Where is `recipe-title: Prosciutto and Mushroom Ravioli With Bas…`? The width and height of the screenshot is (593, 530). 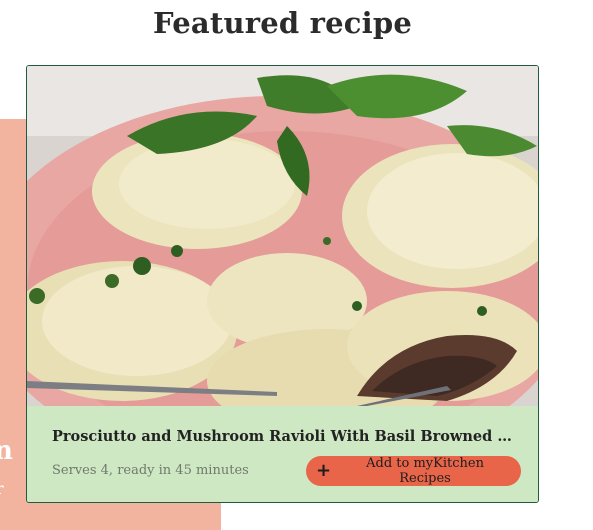
recipe-title: Prosciutto and Mushroom Ravioli With Bas… is located at coordinates (282, 436).